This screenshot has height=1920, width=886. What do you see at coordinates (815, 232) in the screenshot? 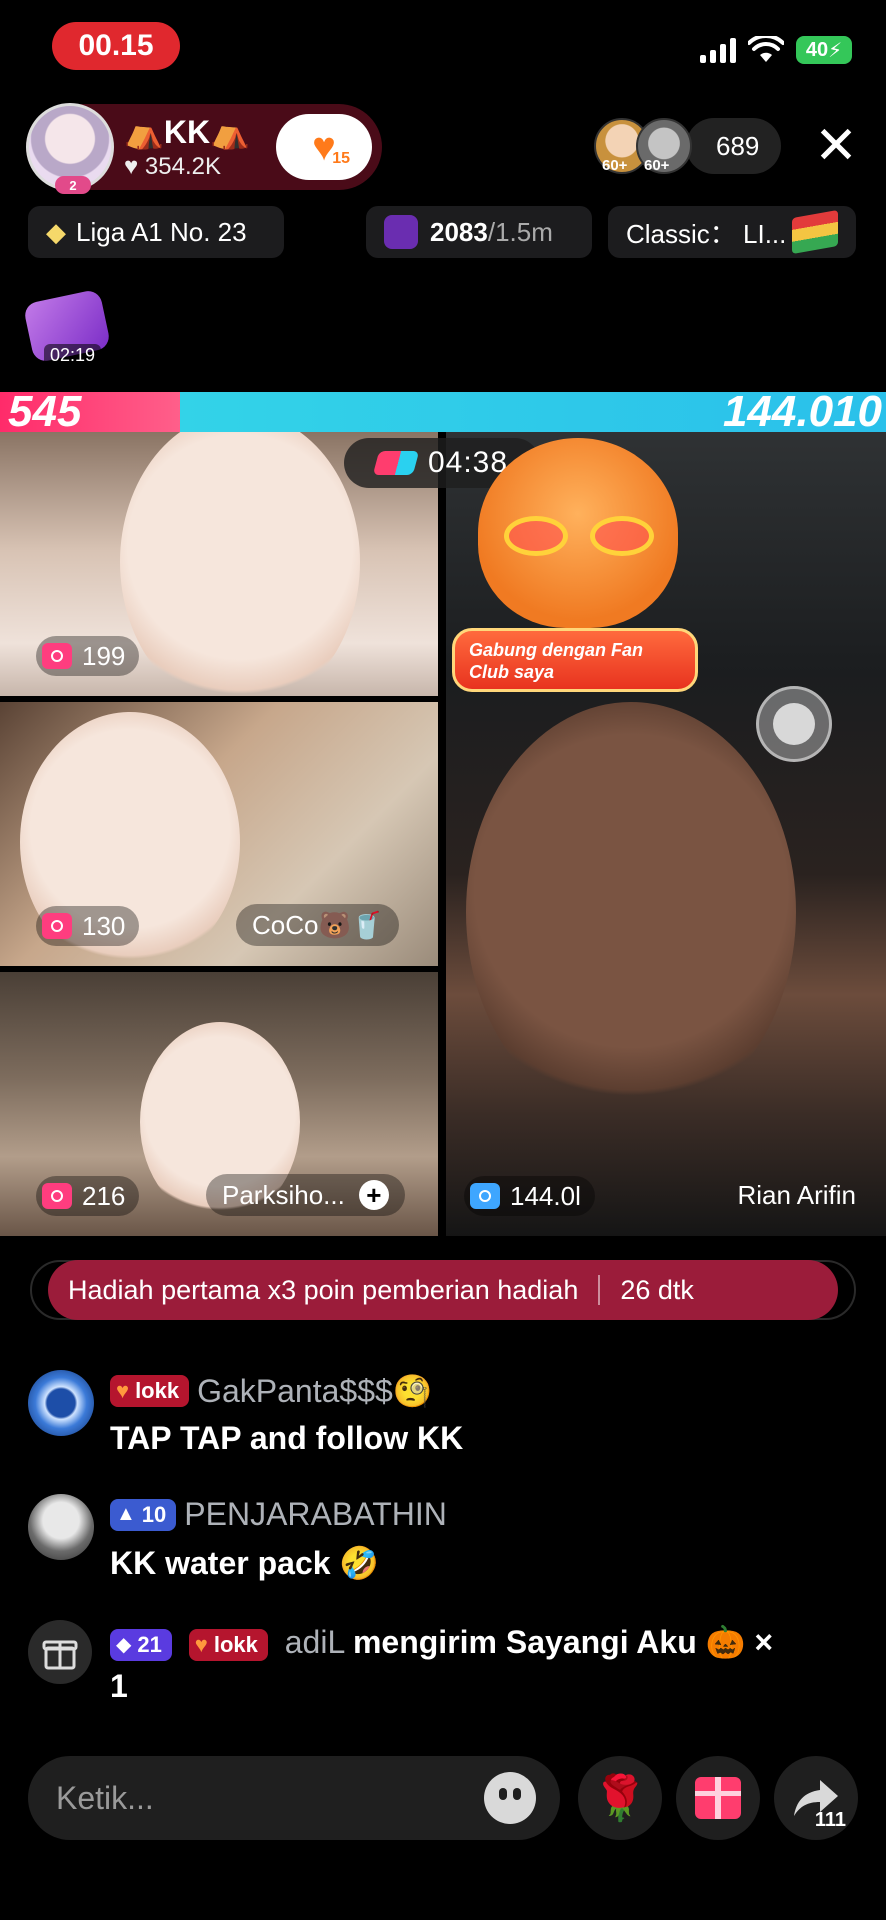
I see `flag-icon` at bounding box center [815, 232].